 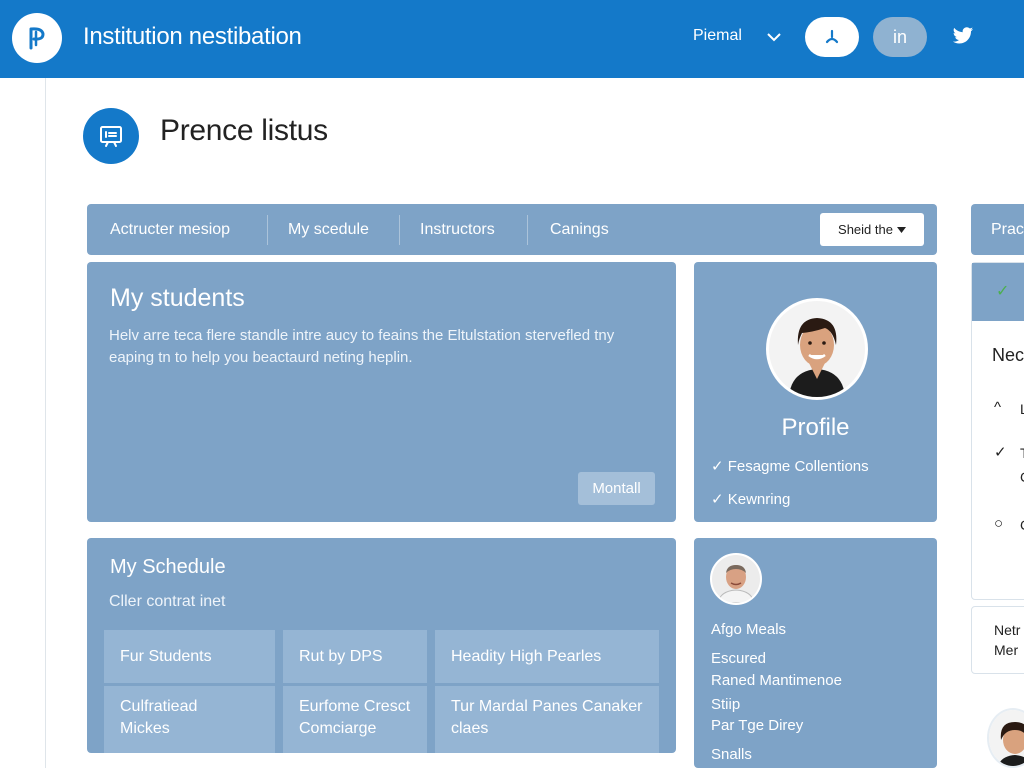 What do you see at coordinates (997, 407) in the screenshot?
I see `chevron-up-icon: ^` at bounding box center [997, 407].